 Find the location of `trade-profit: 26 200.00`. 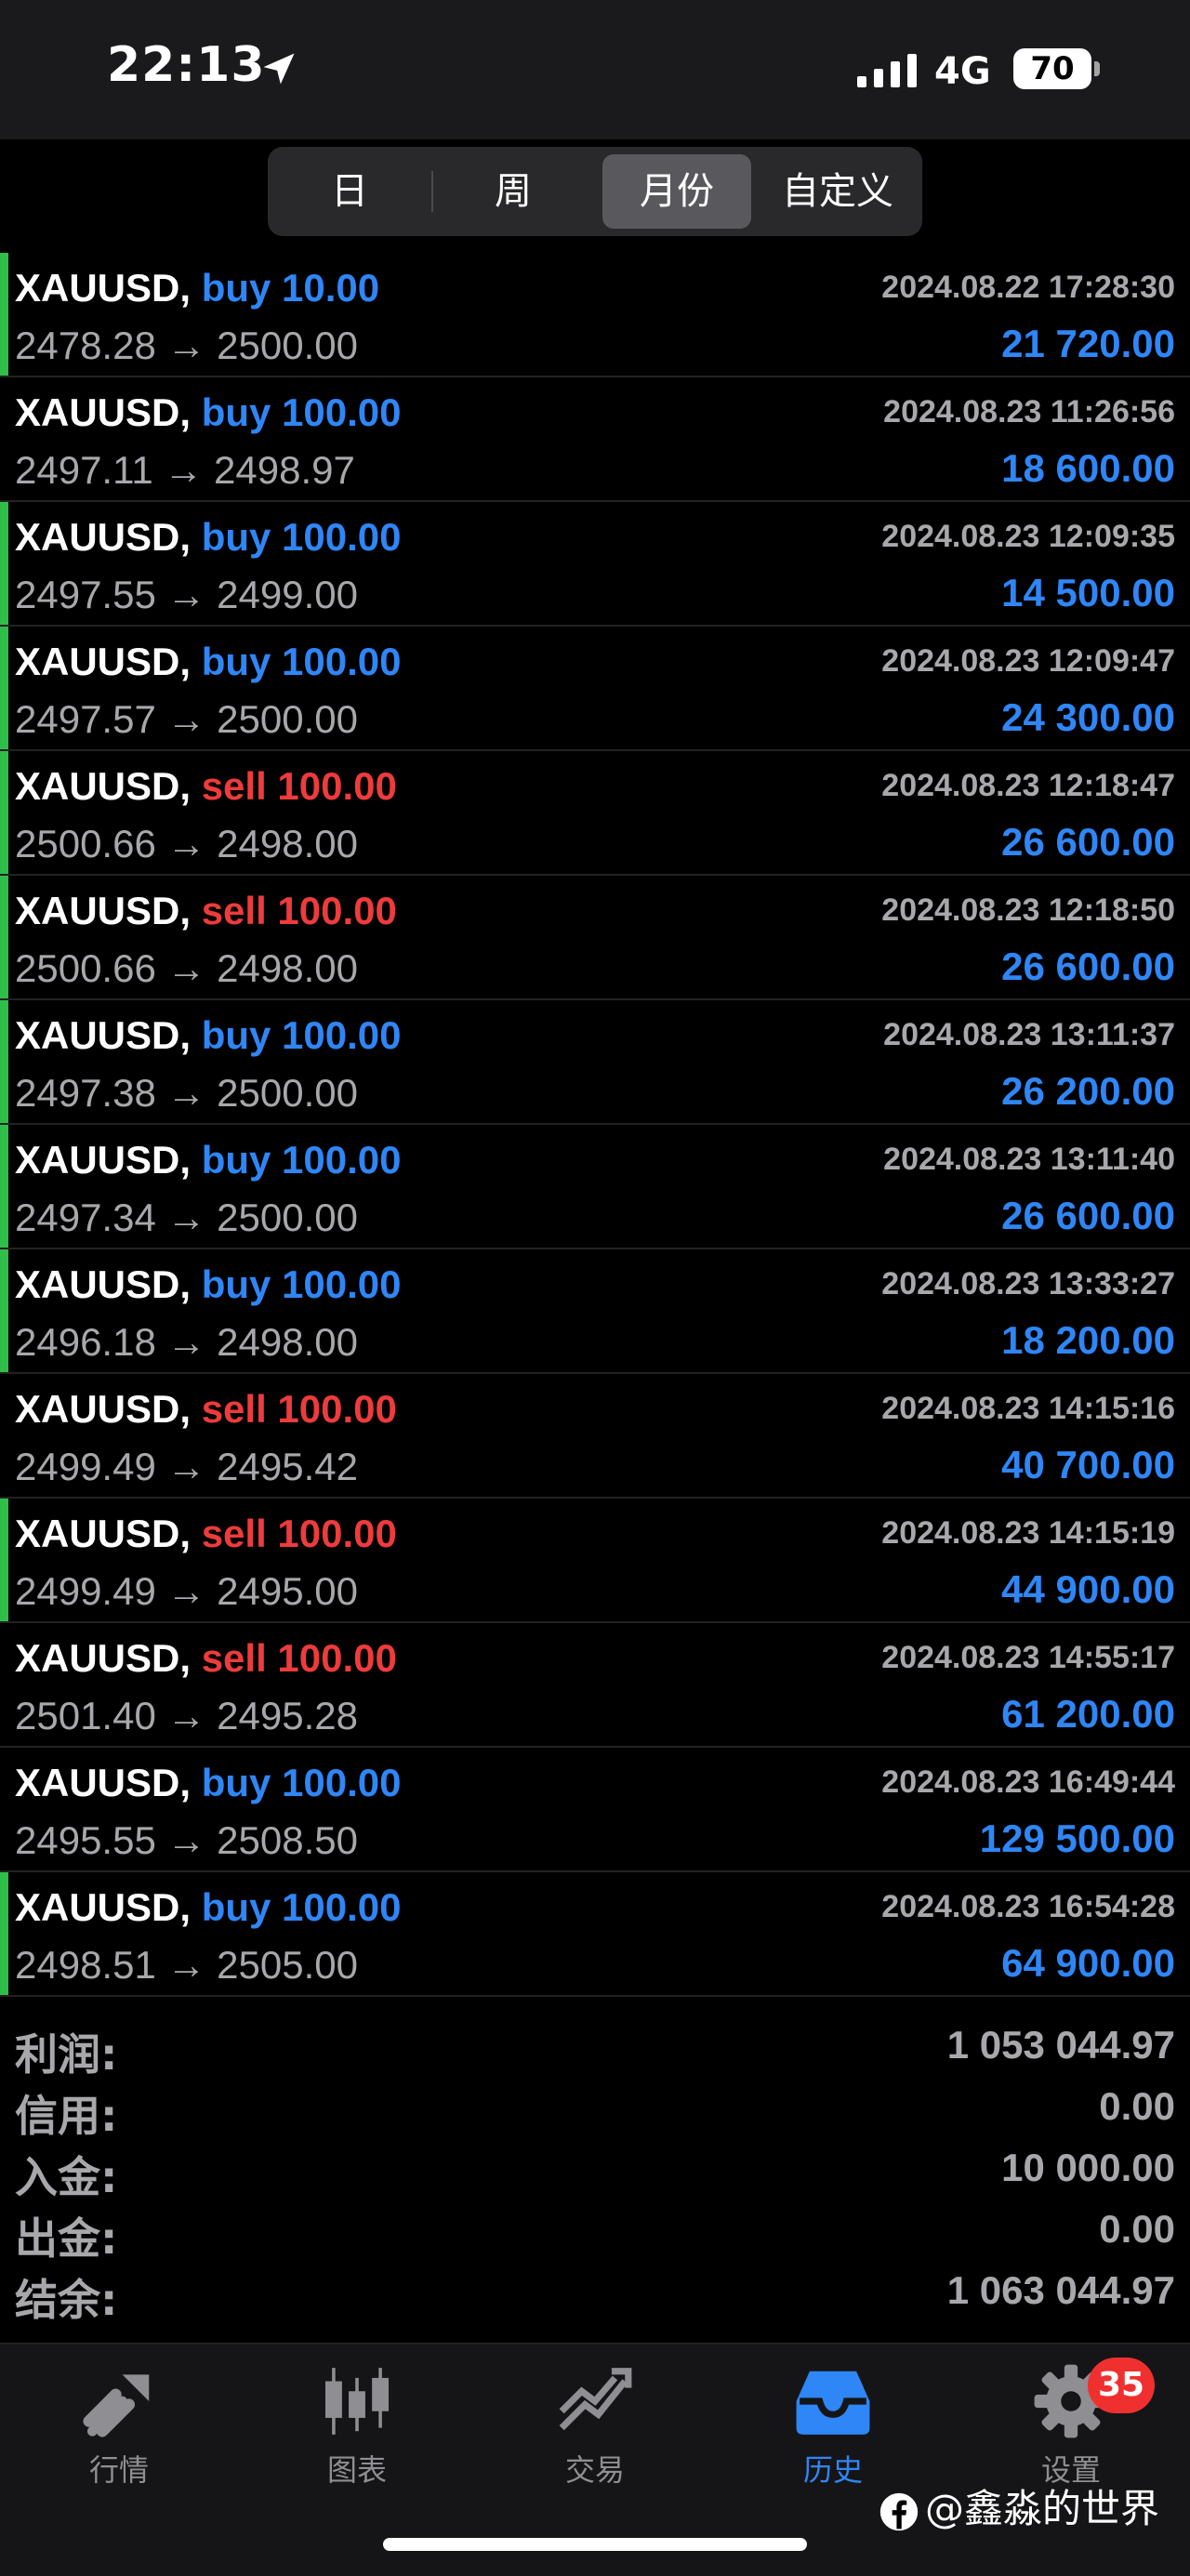

trade-profit: 26 200.00 is located at coordinates (1088, 1091).